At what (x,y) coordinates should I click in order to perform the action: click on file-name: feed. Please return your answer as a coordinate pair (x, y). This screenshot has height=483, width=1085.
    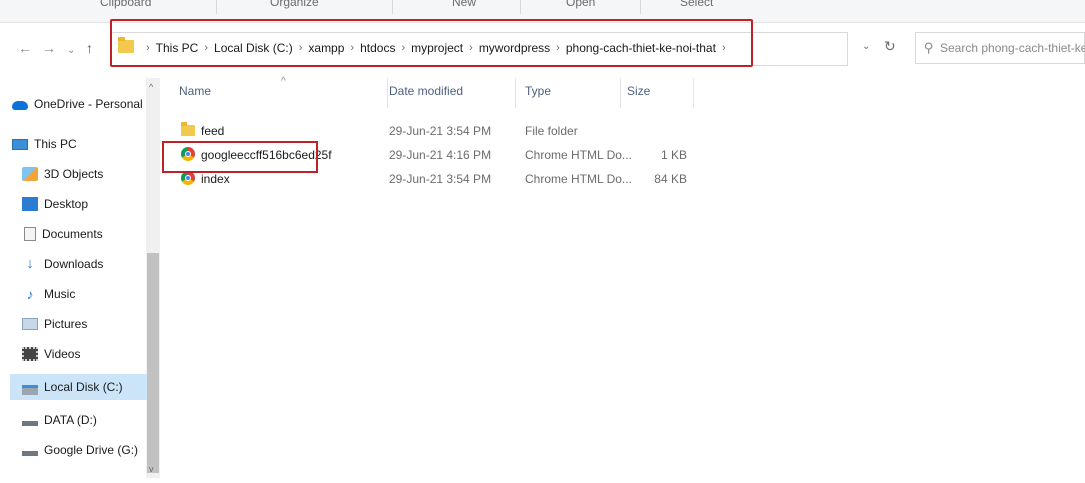
    Looking at the image, I should click on (213, 131).